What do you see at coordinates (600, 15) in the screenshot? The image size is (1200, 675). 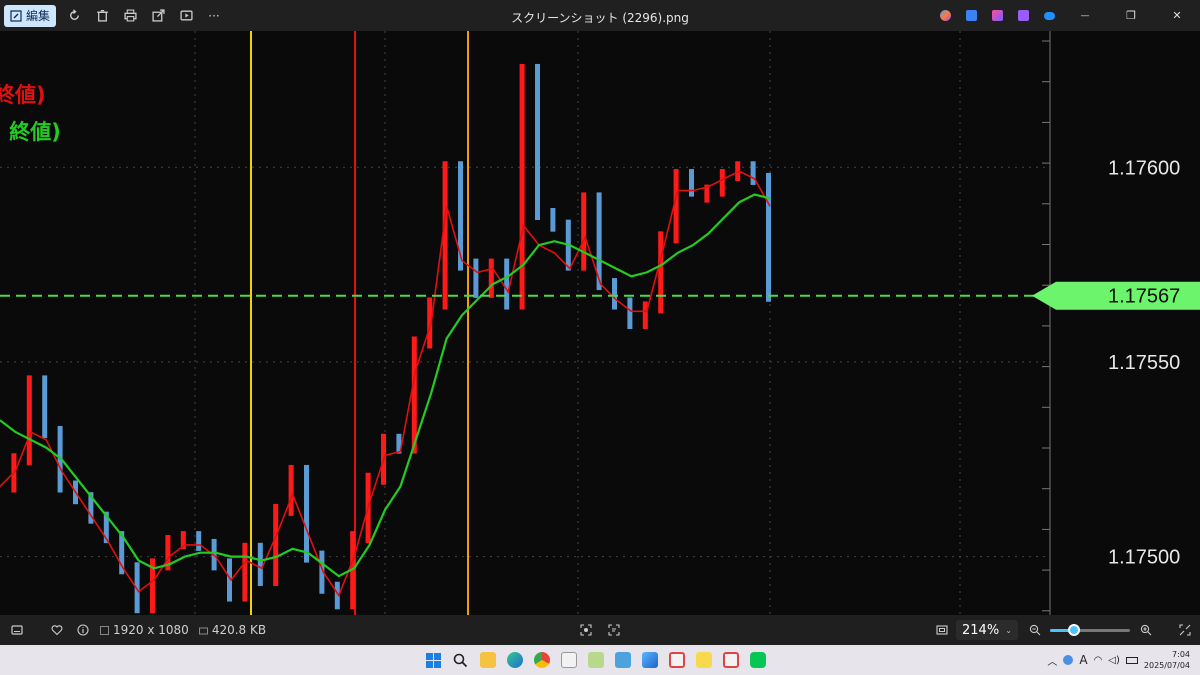 I see `title-bar: 編集 ··· スクリーンショット (2296).png — ❐ ✕` at bounding box center [600, 15].